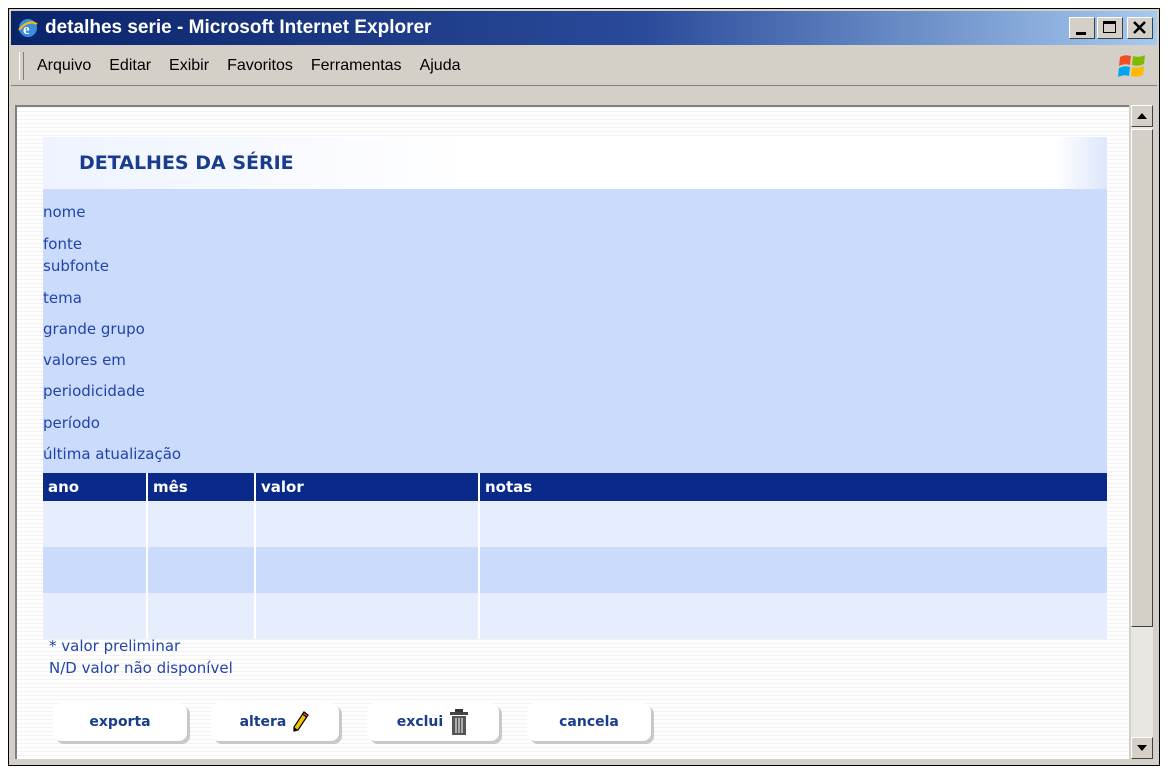 The image size is (1168, 774). Describe the element at coordinates (193, 66) in the screenshot. I see `menu-exibir: Exibir` at that location.